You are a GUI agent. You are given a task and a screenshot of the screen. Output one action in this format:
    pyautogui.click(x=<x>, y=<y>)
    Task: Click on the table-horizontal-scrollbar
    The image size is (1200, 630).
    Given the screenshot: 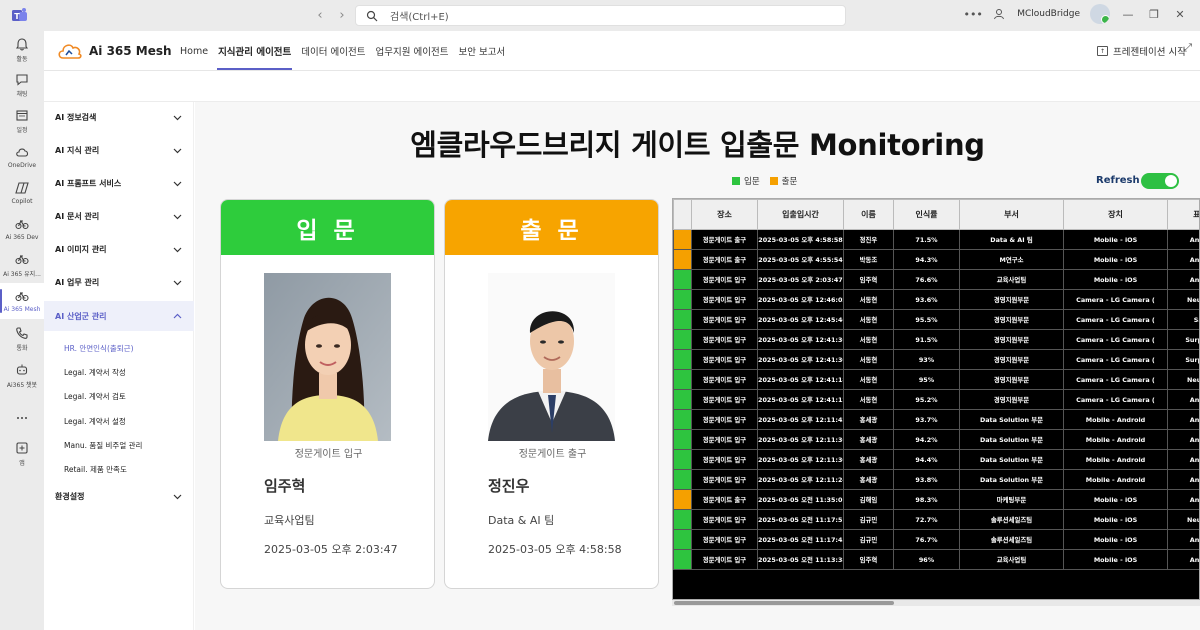 What is the action you would take?
    pyautogui.click(x=936, y=603)
    